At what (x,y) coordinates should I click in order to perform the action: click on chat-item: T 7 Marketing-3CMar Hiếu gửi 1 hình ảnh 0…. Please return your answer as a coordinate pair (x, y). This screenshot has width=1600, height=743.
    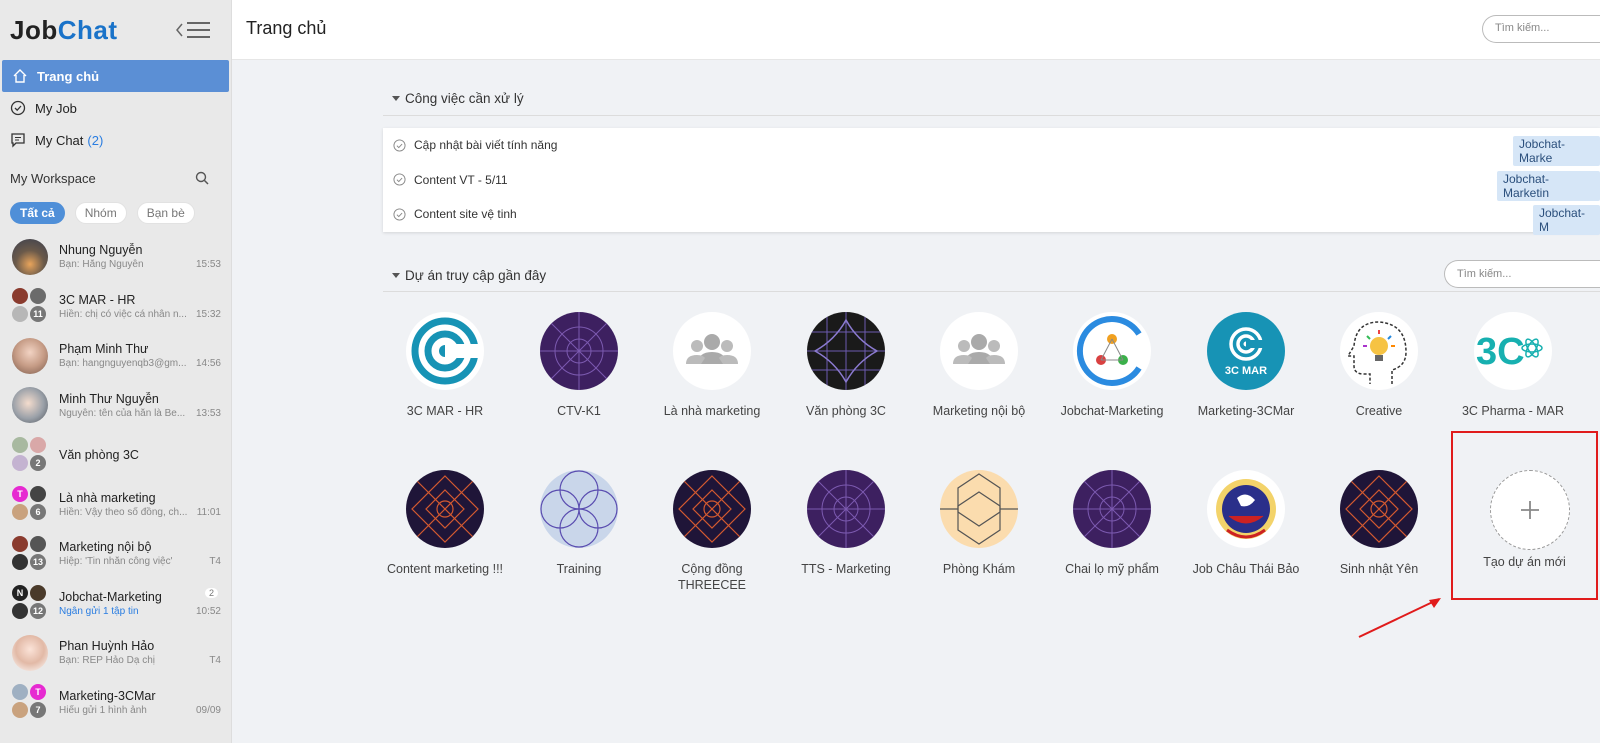
    Looking at the image, I should click on (115, 703).